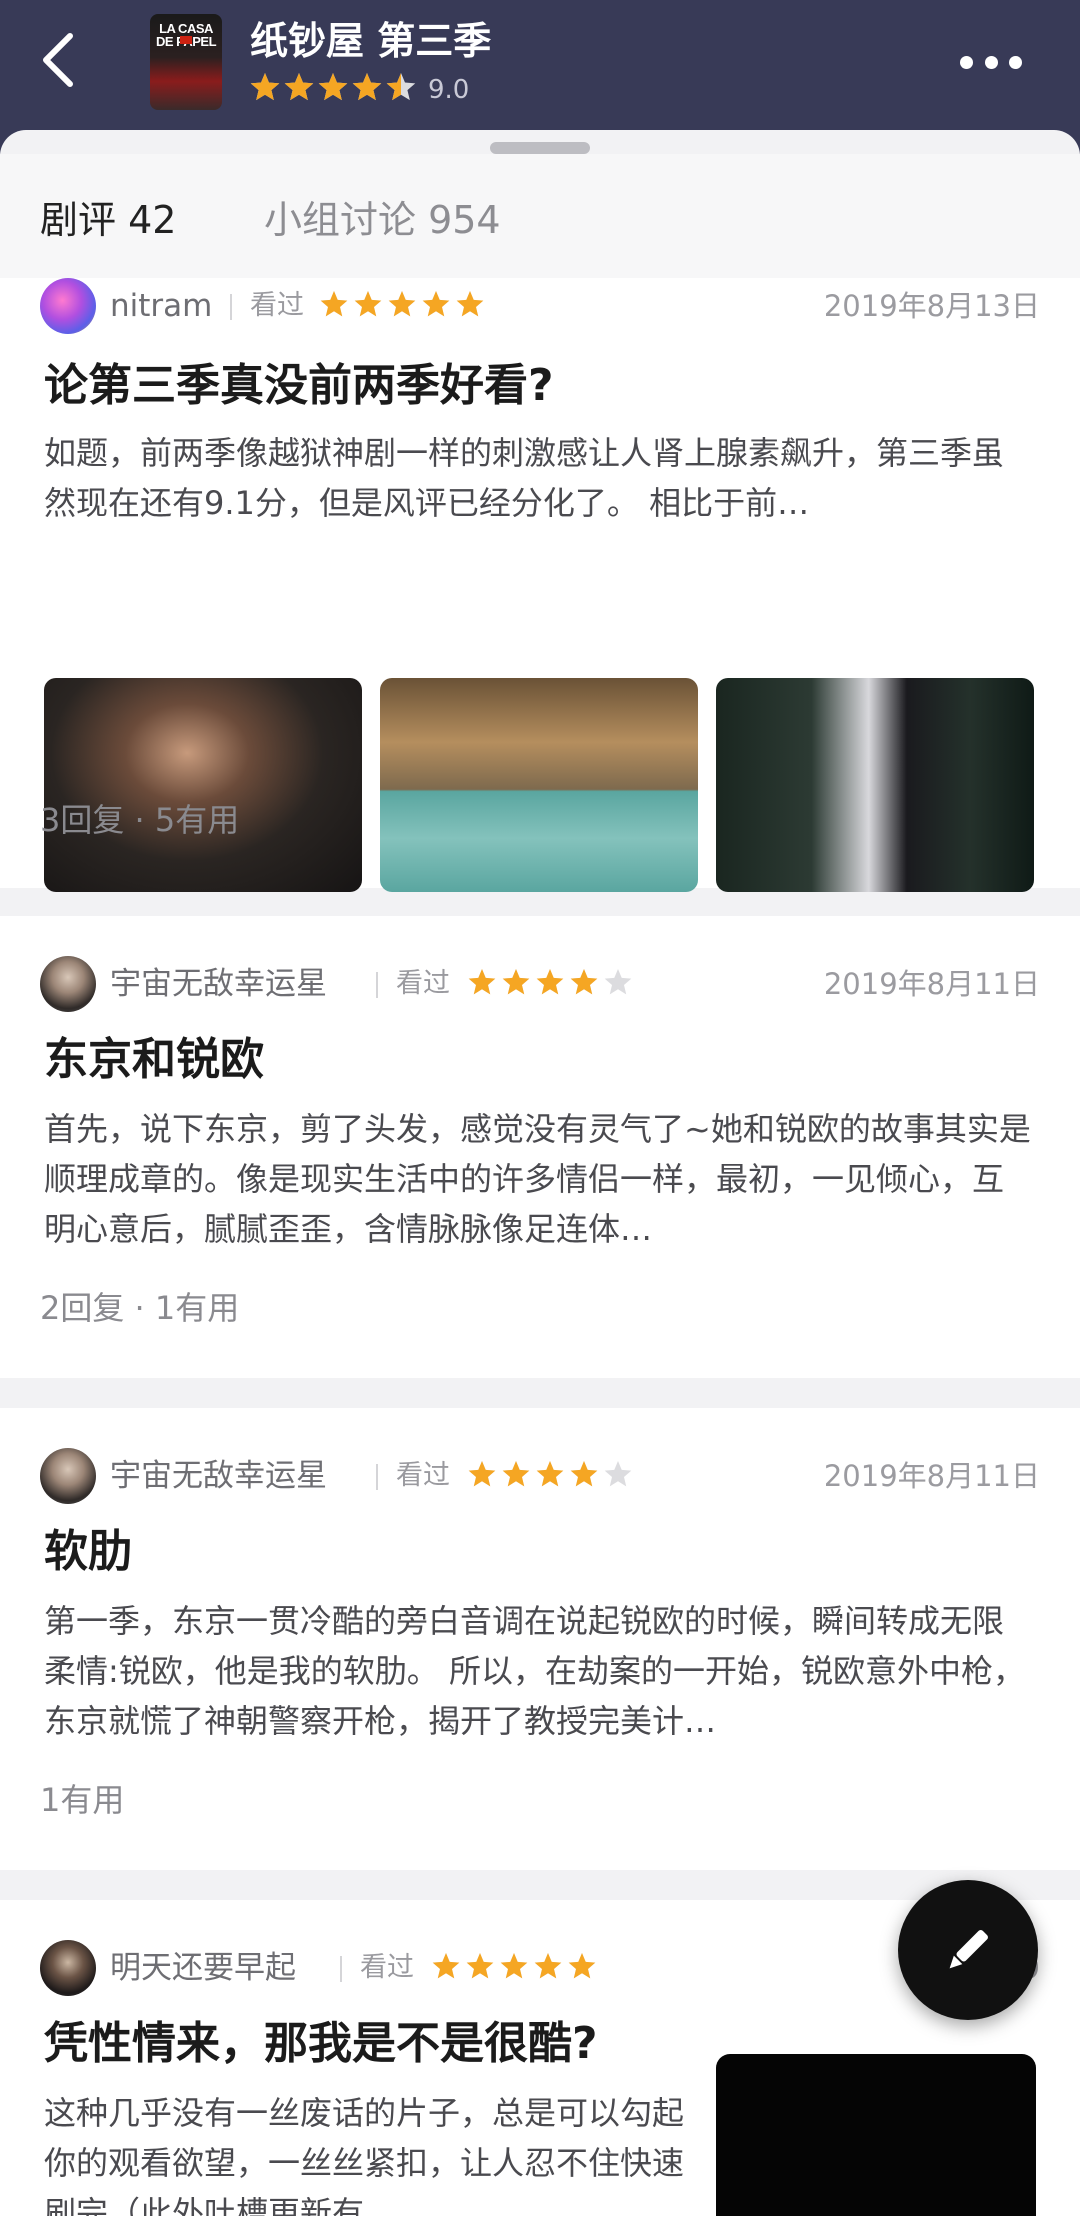 This screenshot has height=2216, width=1080. Describe the element at coordinates (449, 90) in the screenshot. I see `rating-score: 9.0` at that location.